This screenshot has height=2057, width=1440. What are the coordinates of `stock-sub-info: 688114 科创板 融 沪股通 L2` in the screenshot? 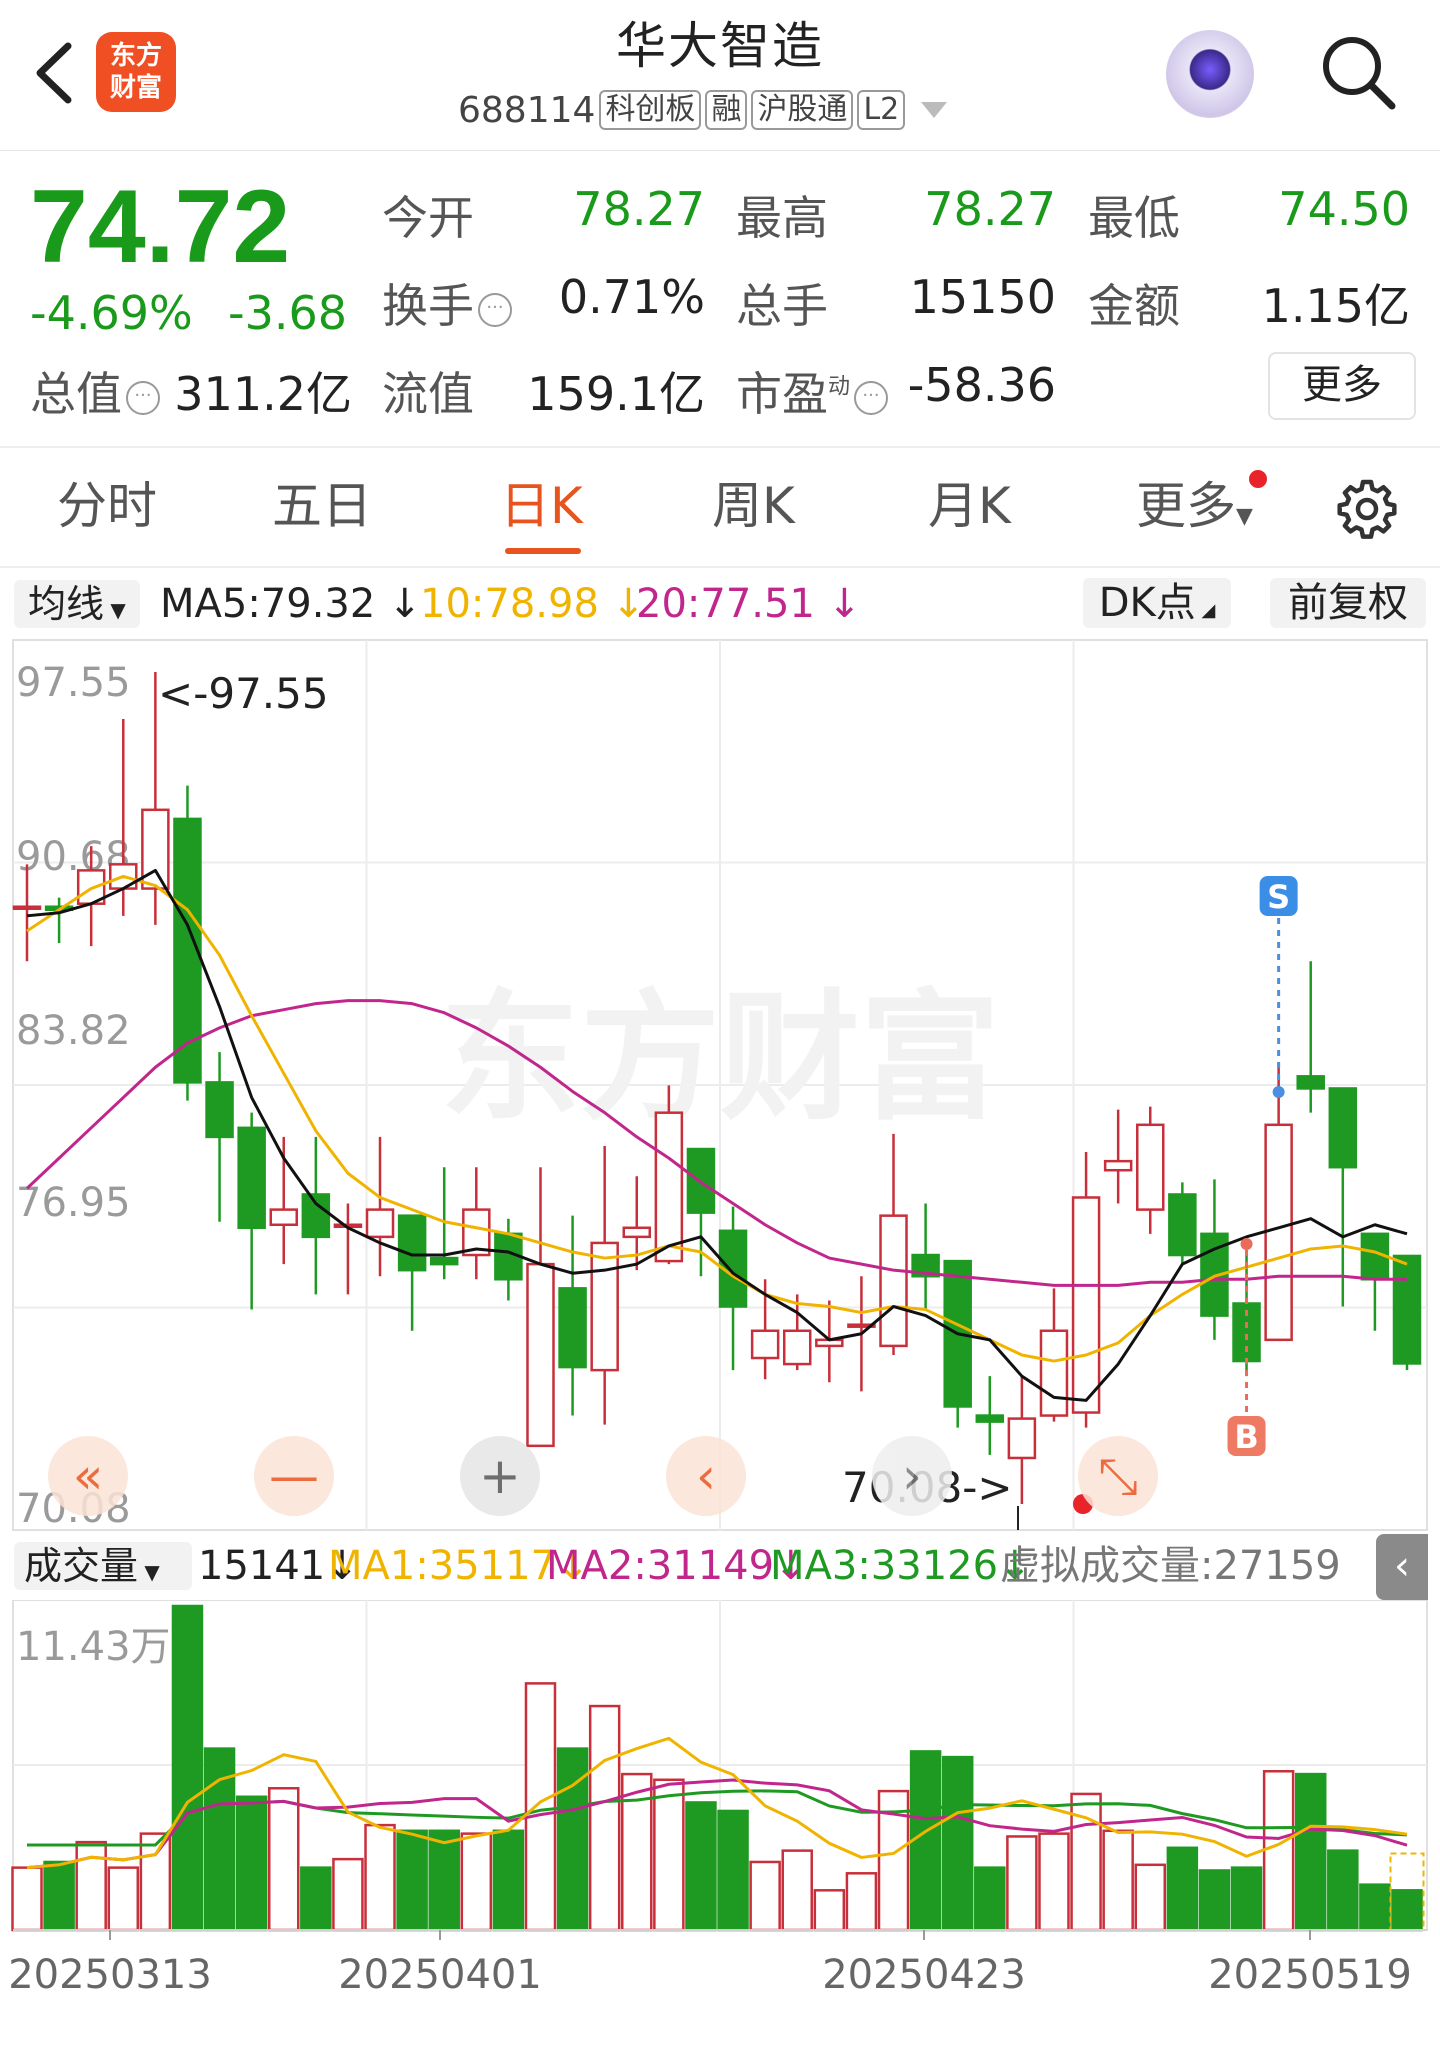 It's located at (703, 110).